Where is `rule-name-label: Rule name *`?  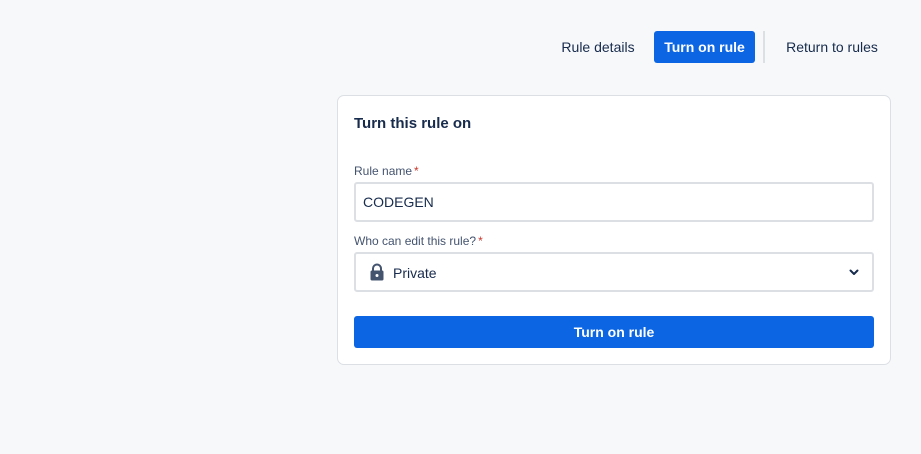 rule-name-label: Rule name * is located at coordinates (386, 171).